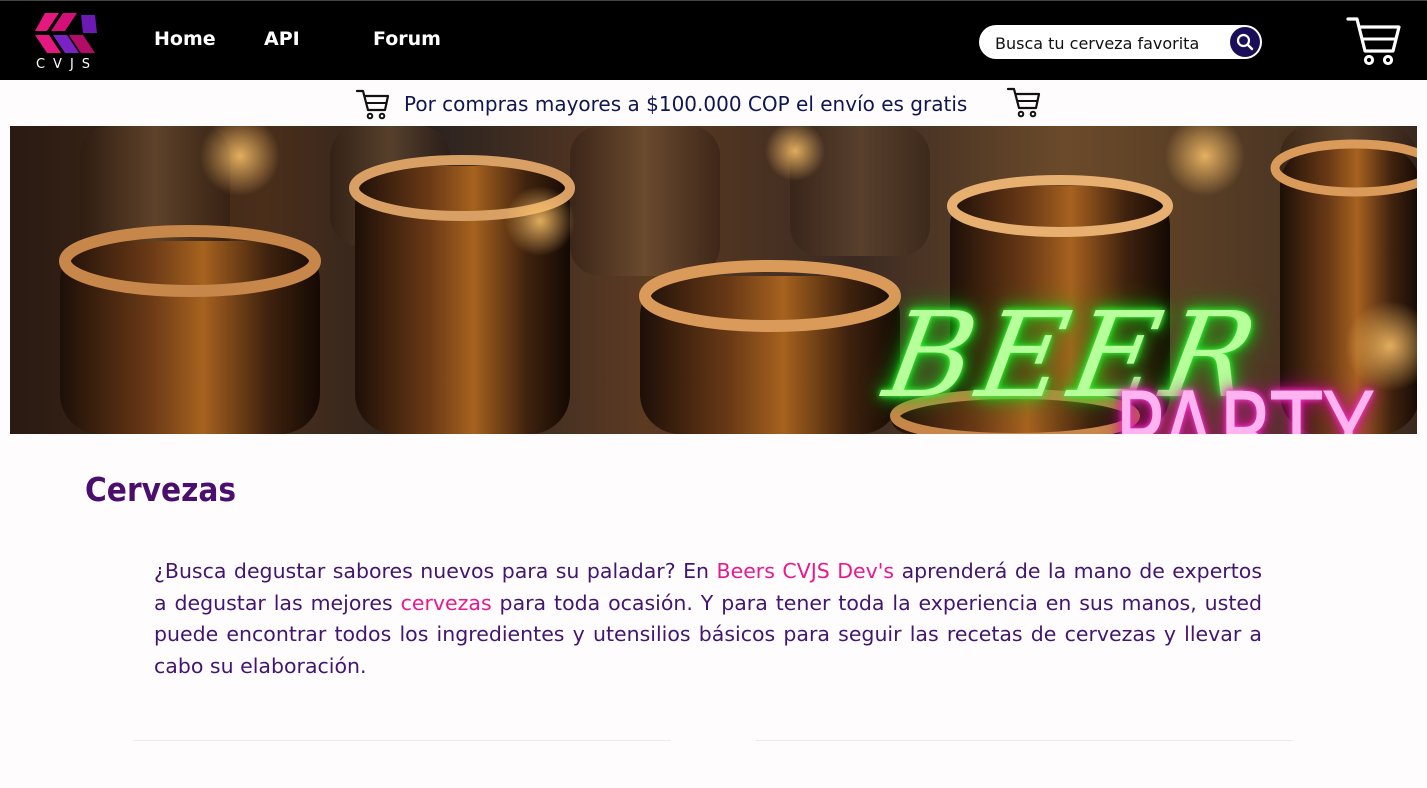  Describe the element at coordinates (282, 39) in the screenshot. I see `nav-api-link: API` at that location.